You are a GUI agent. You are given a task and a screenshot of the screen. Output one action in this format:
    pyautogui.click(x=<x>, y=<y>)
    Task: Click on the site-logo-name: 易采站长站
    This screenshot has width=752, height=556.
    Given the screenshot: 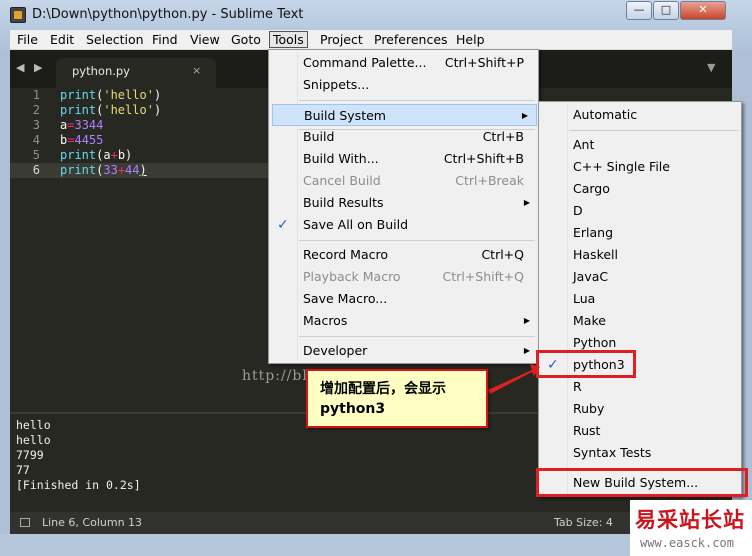 What is the action you would take?
    pyautogui.click(x=690, y=519)
    